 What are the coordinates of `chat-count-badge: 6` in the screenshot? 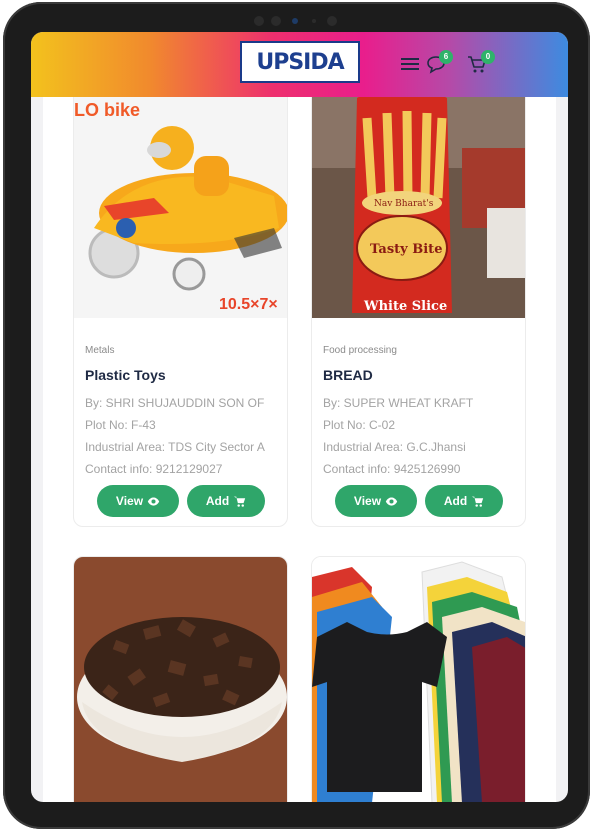 It's located at (446, 57).